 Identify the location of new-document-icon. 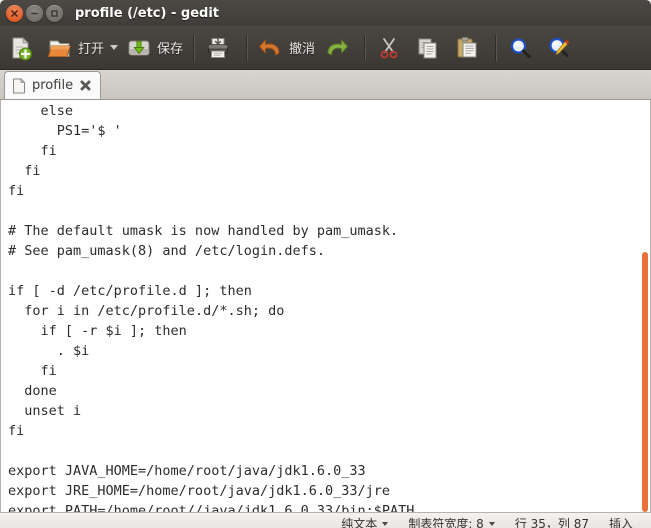
(22, 48).